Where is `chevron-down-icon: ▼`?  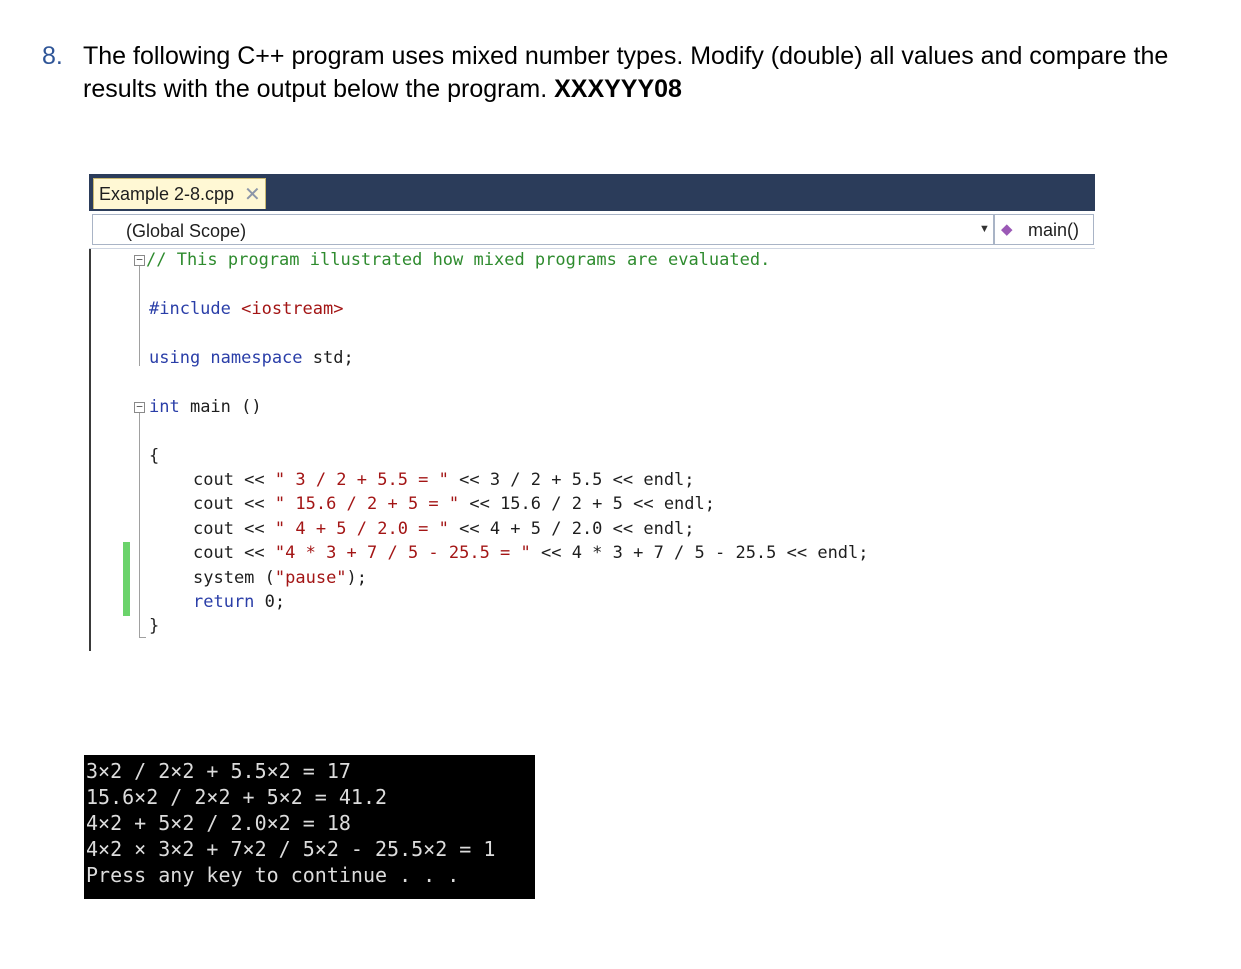
chevron-down-icon: ▼ is located at coordinates (984, 229).